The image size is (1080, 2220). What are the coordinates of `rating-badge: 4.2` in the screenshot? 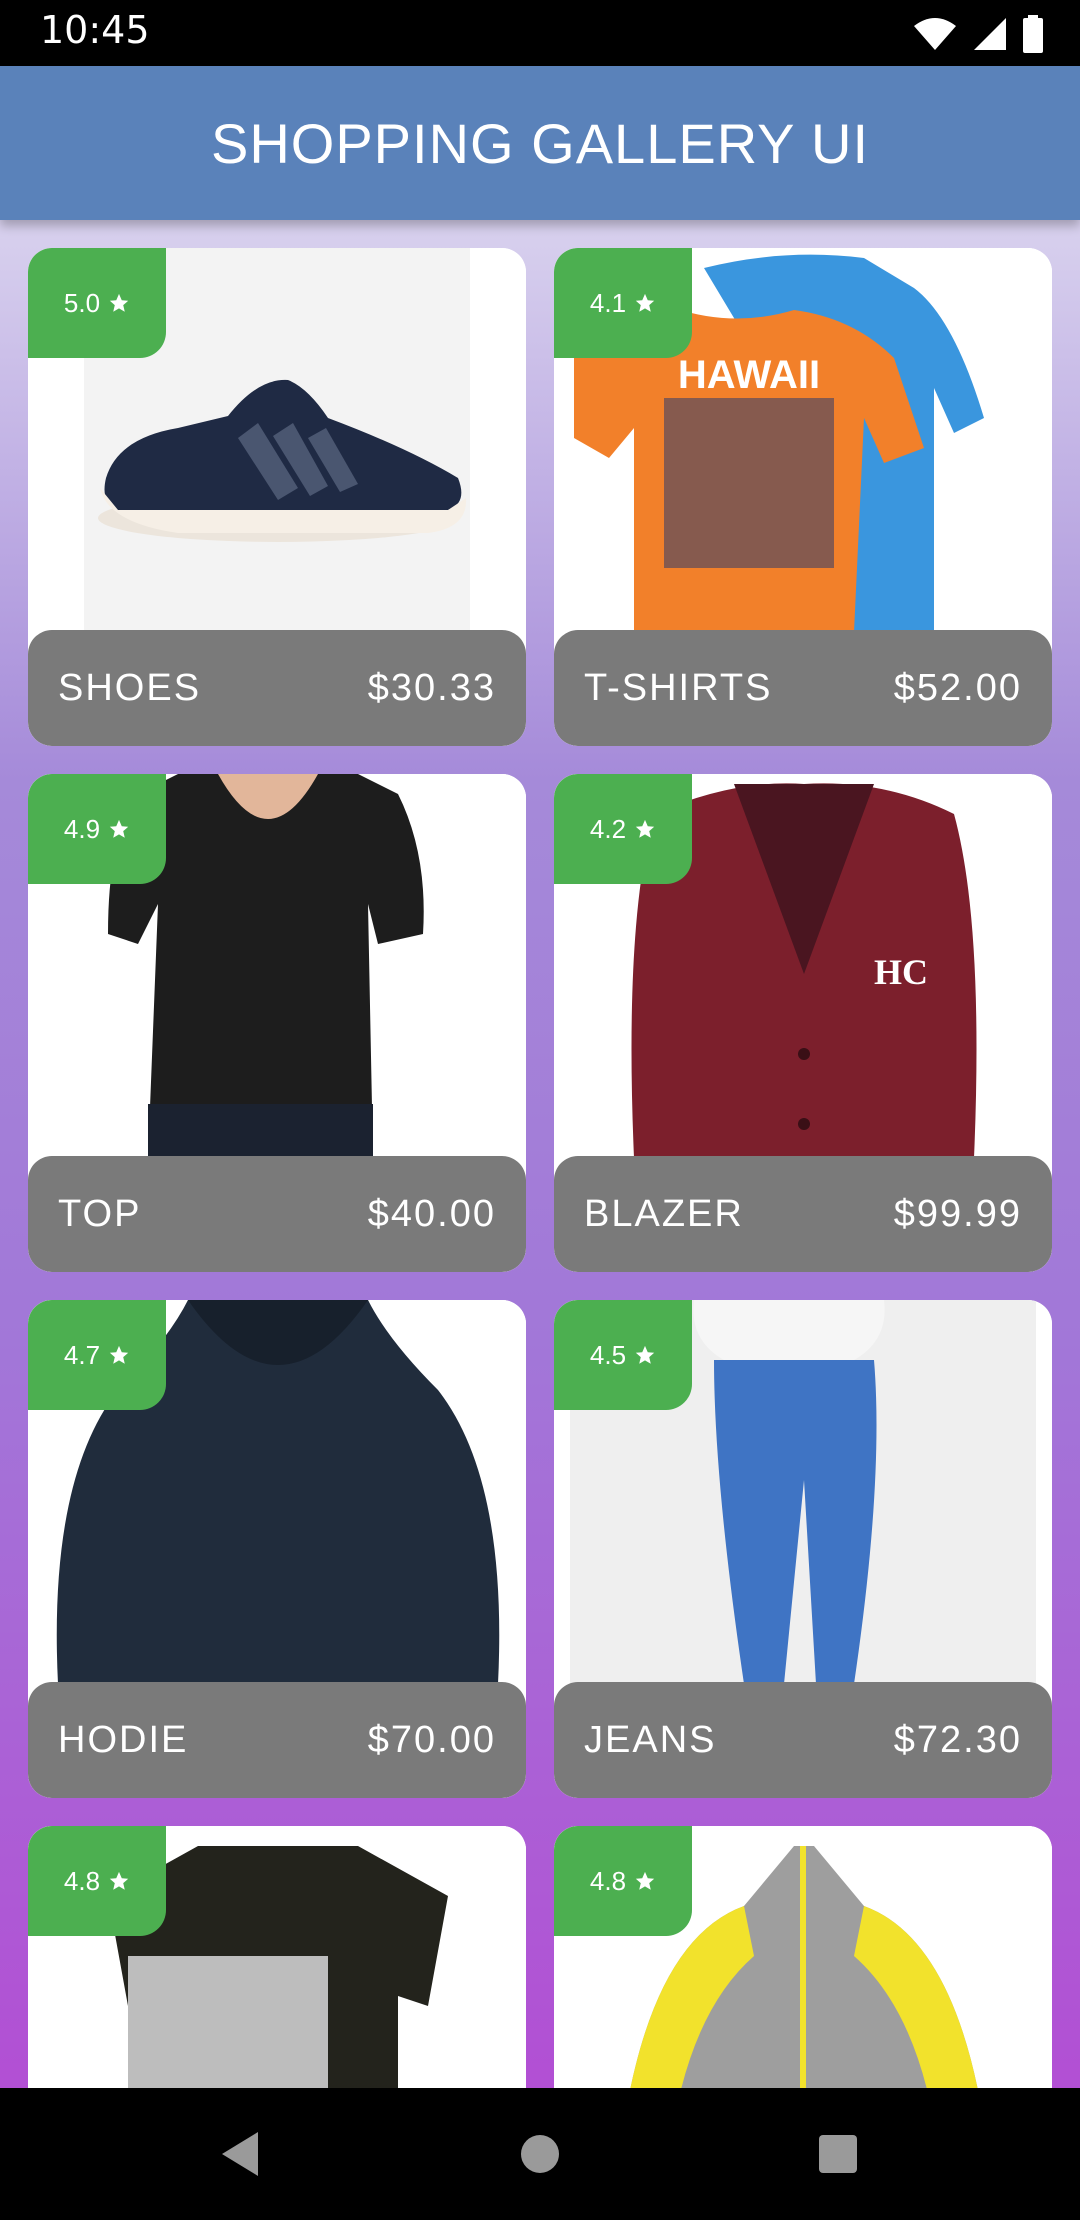 It's located at (623, 829).